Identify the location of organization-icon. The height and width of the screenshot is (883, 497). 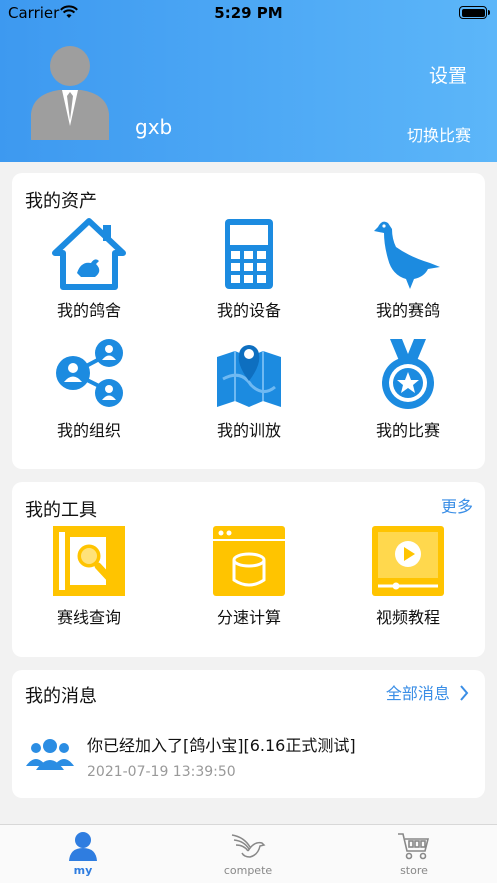
(89, 373).